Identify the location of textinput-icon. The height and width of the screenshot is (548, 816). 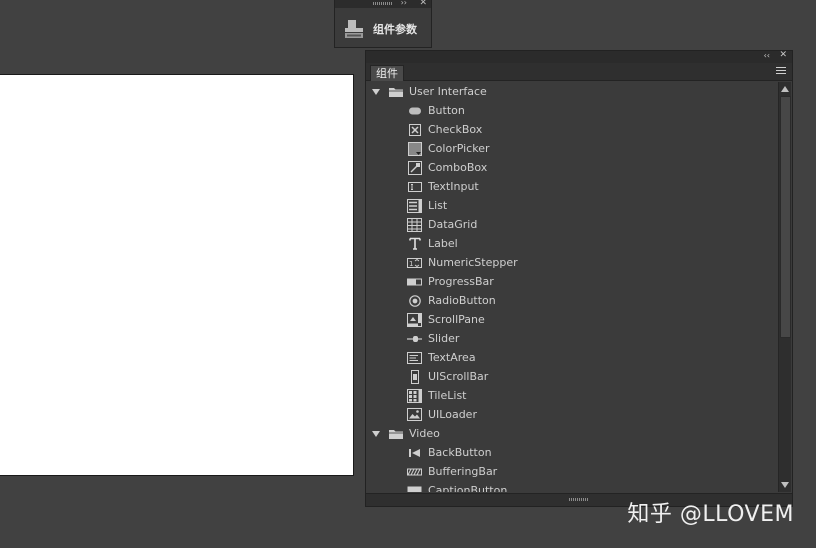
(414, 187).